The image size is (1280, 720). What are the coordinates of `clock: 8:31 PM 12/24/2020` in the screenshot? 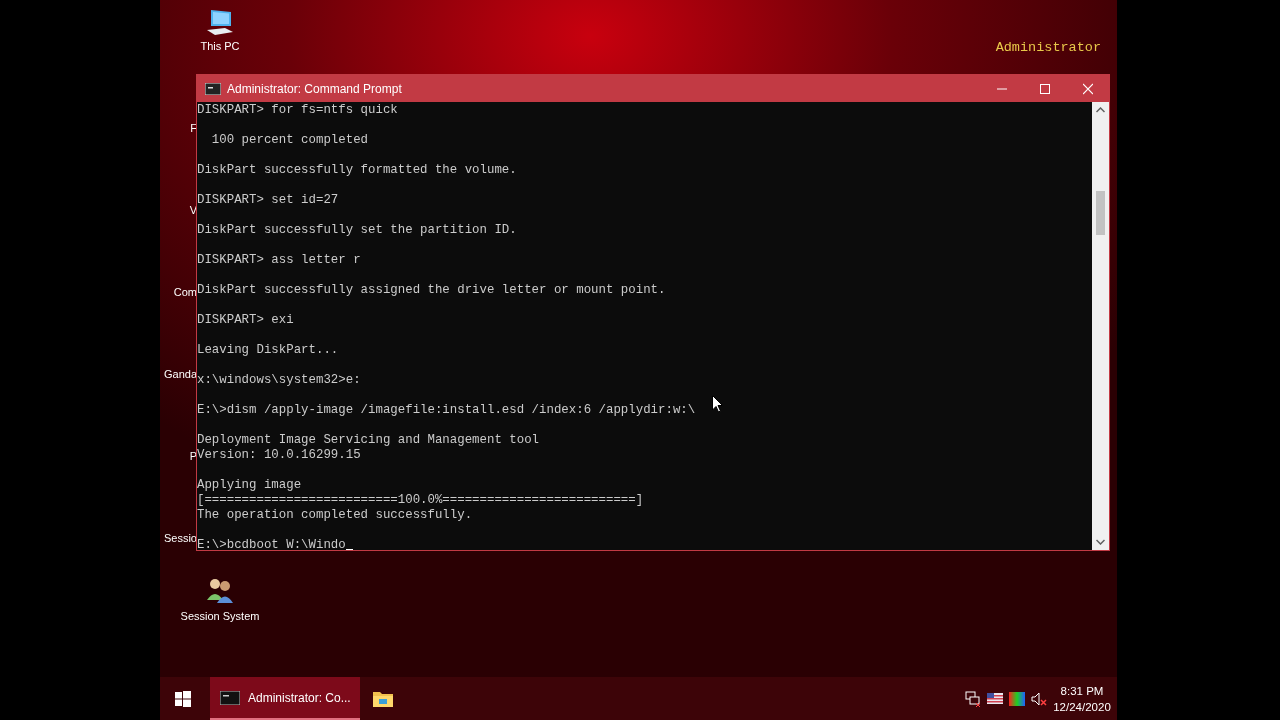 It's located at (1082, 698).